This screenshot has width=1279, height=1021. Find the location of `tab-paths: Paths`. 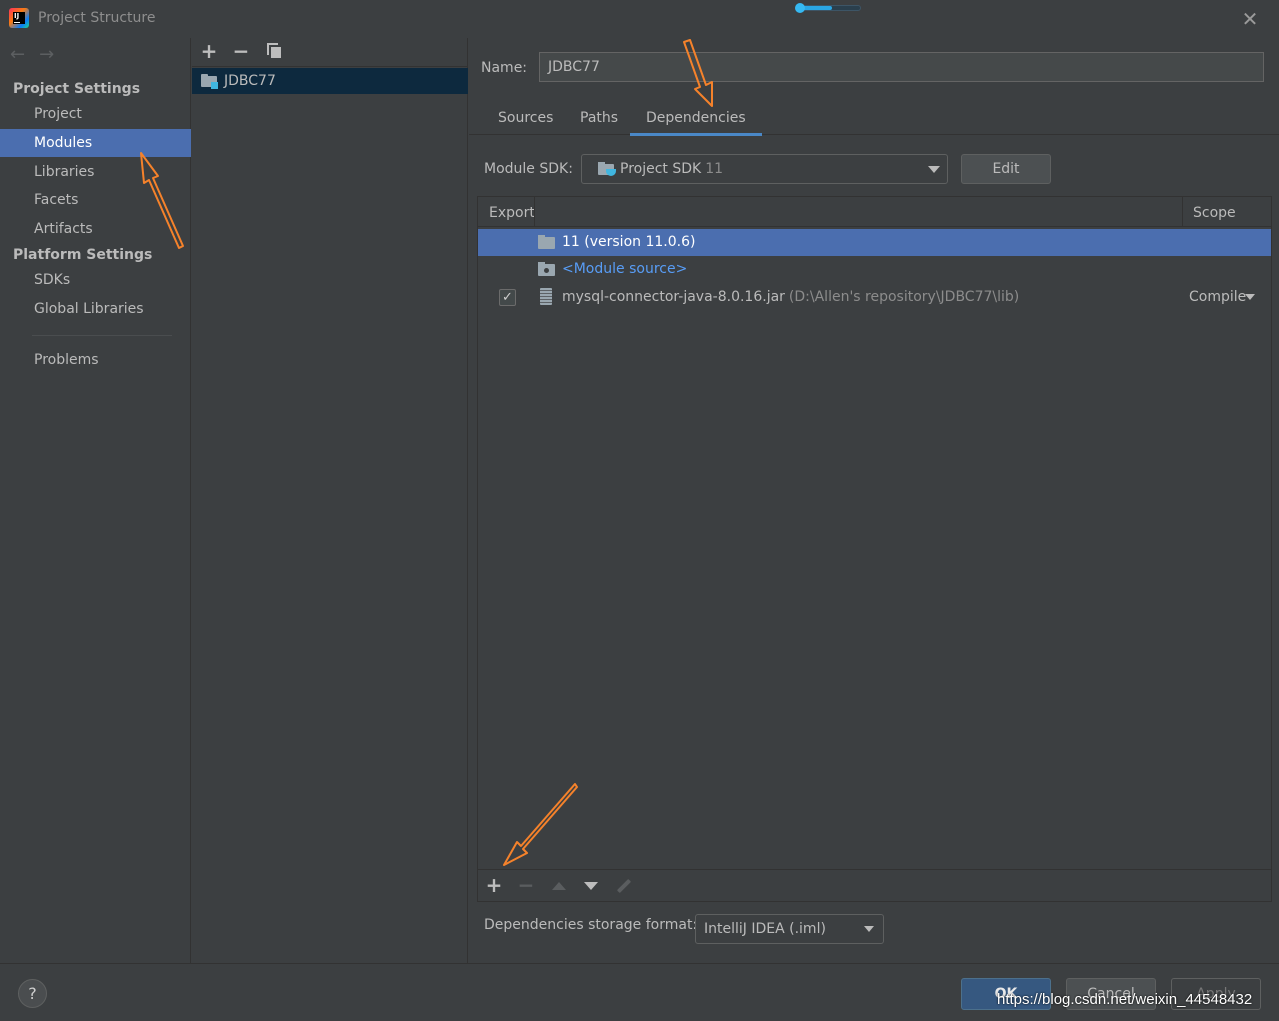

tab-paths: Paths is located at coordinates (599, 118).